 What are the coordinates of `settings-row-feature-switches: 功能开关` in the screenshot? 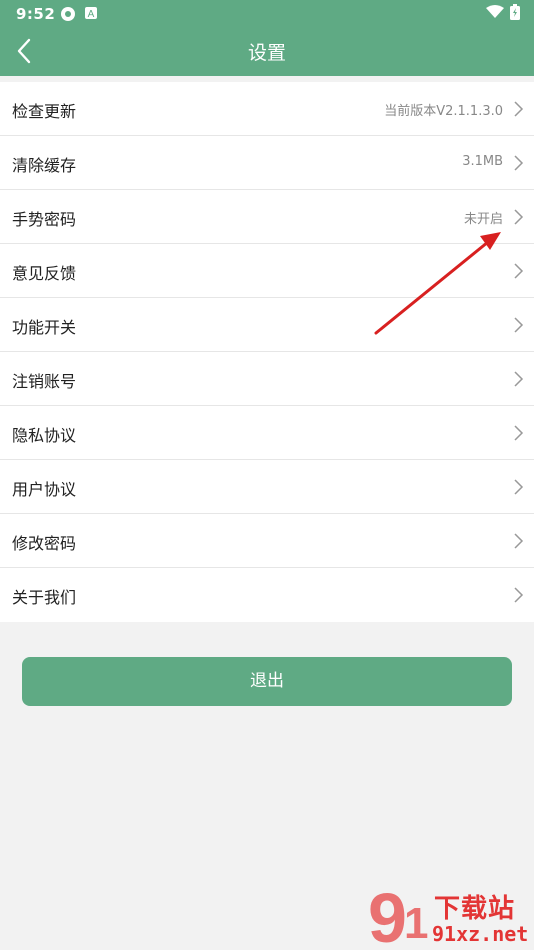 It's located at (267, 325).